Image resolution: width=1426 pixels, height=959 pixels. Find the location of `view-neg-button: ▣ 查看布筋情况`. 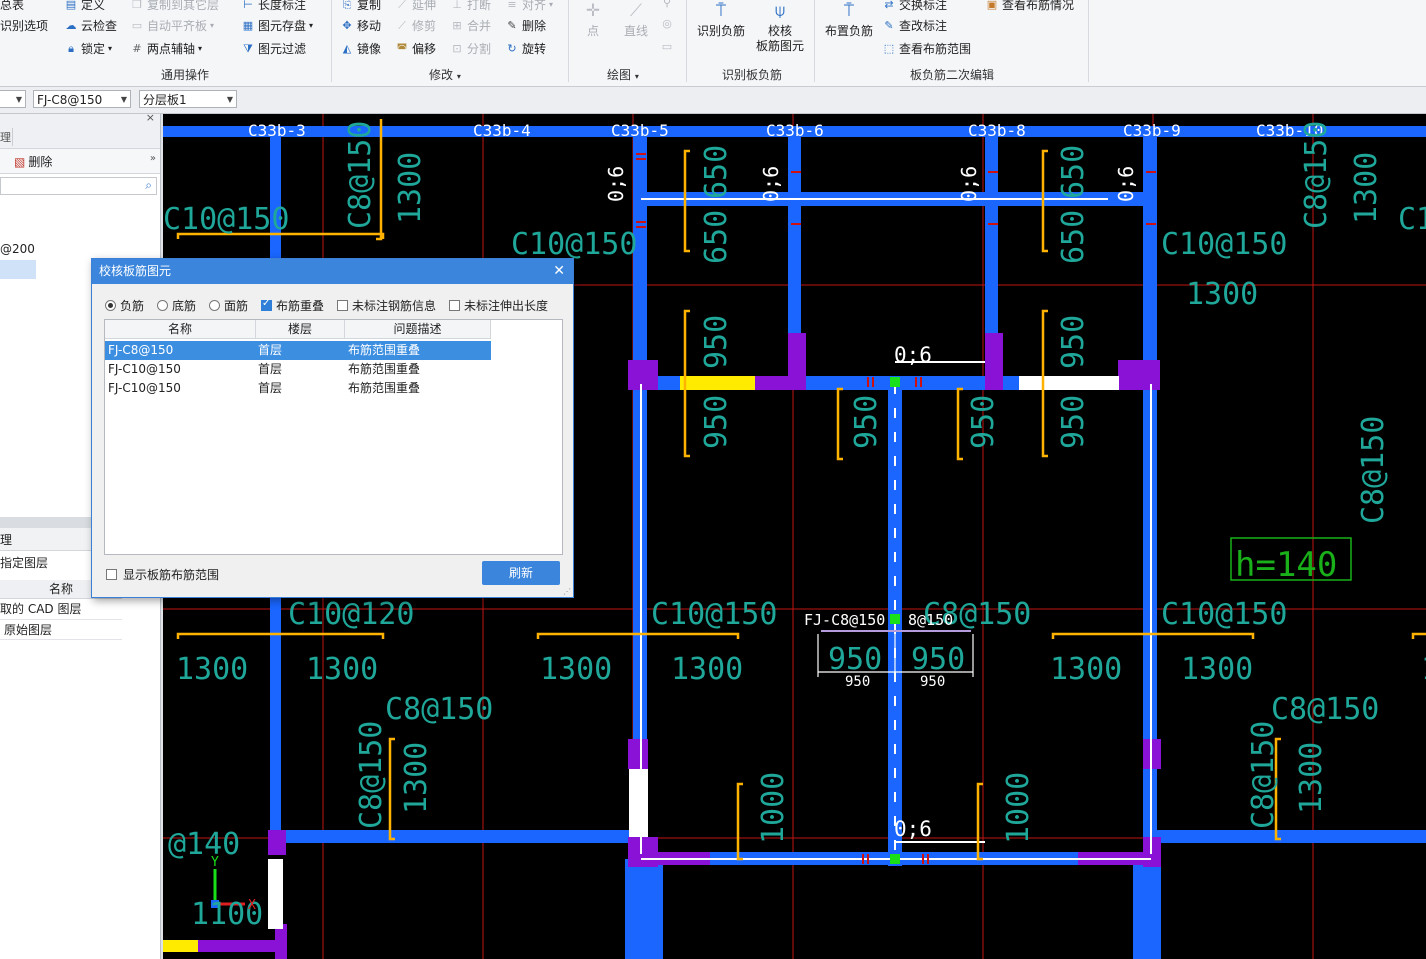

view-neg-button: ▣ 查看布筋情况 is located at coordinates (1029, 6).